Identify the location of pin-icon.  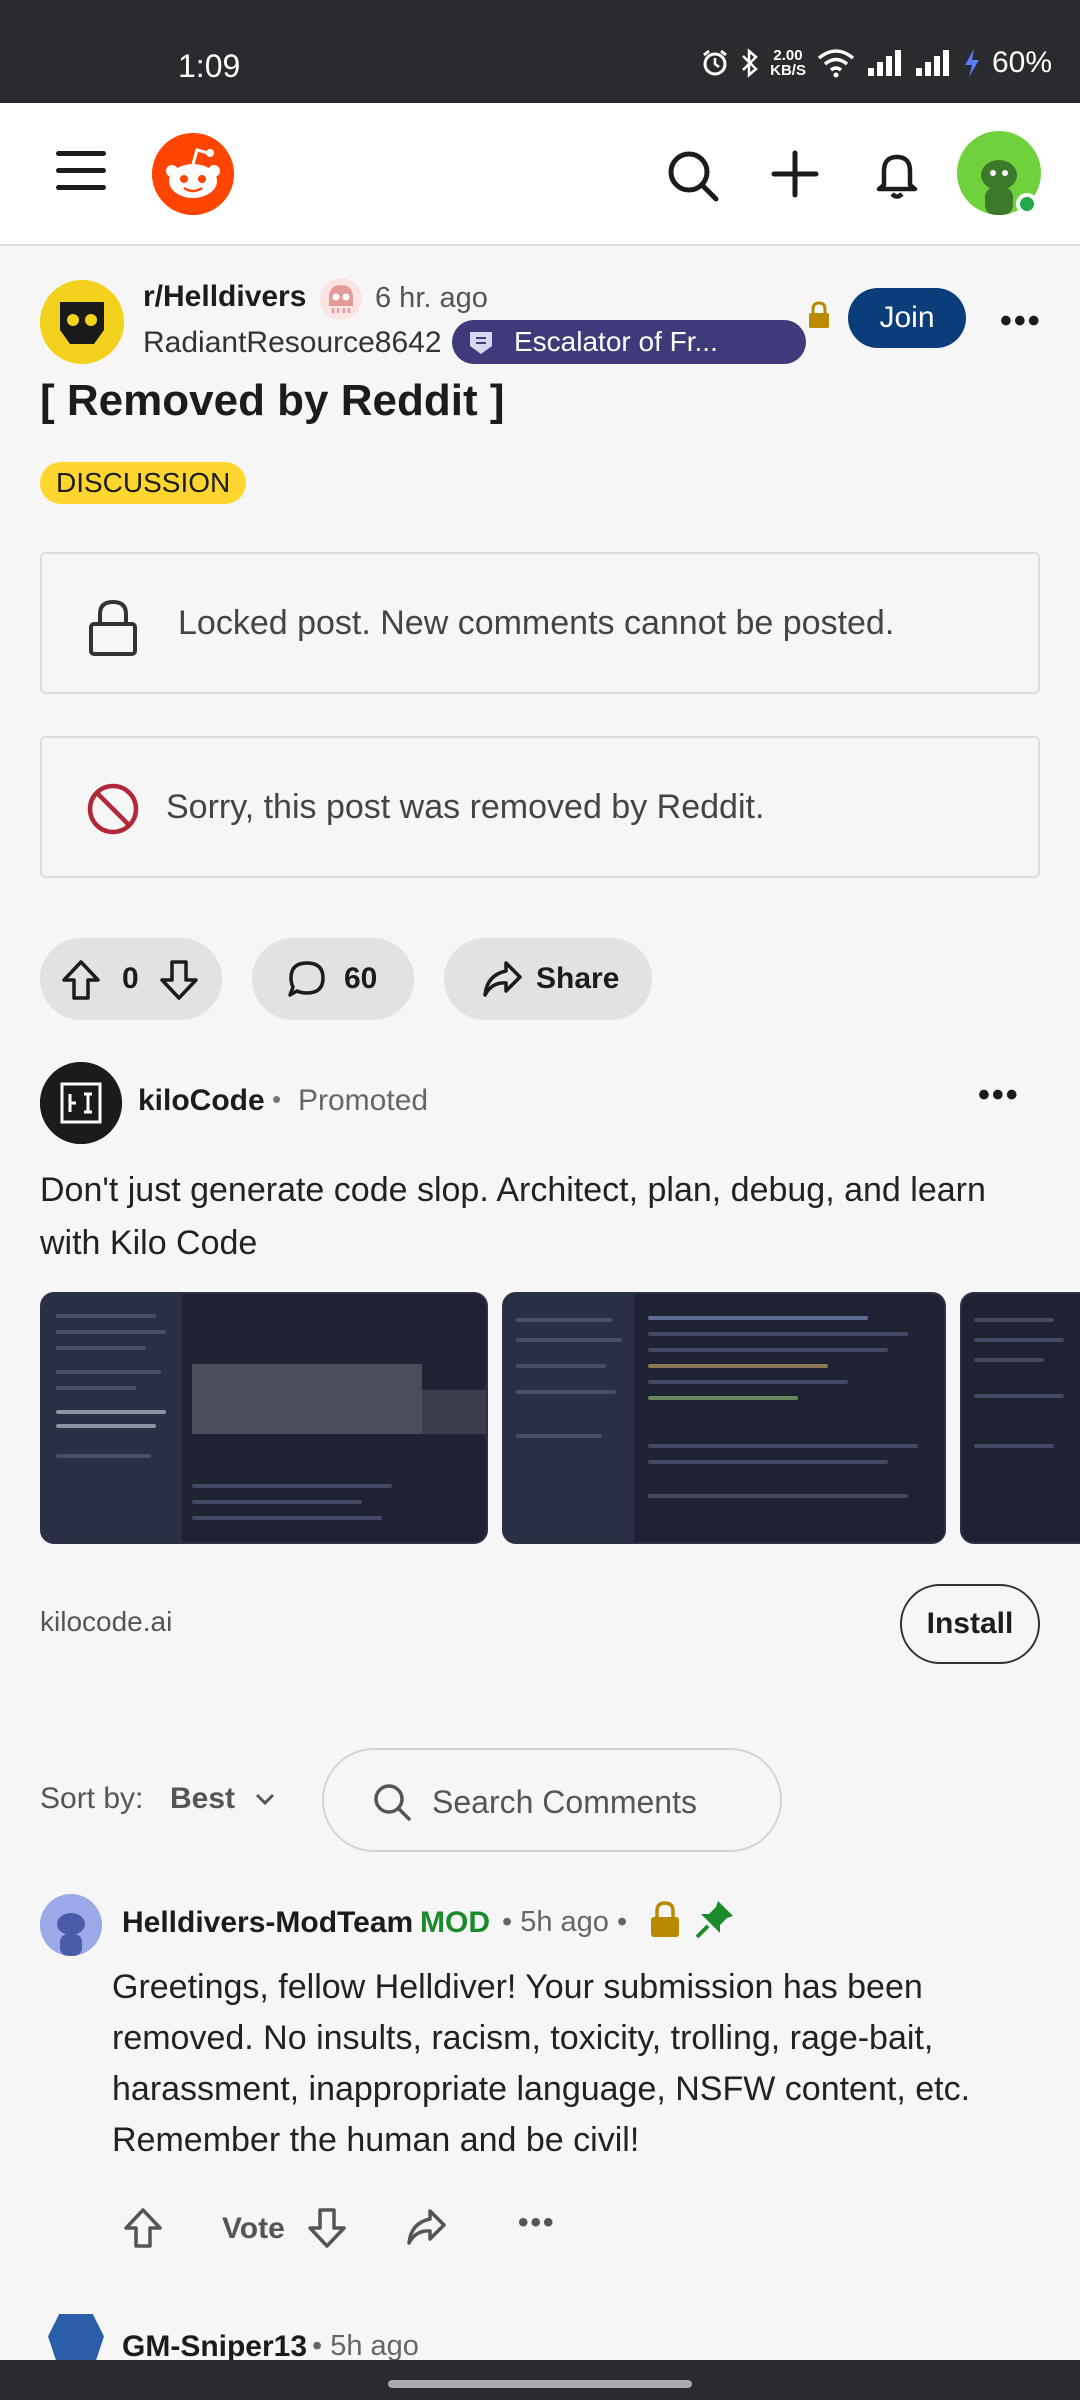
(714, 1920).